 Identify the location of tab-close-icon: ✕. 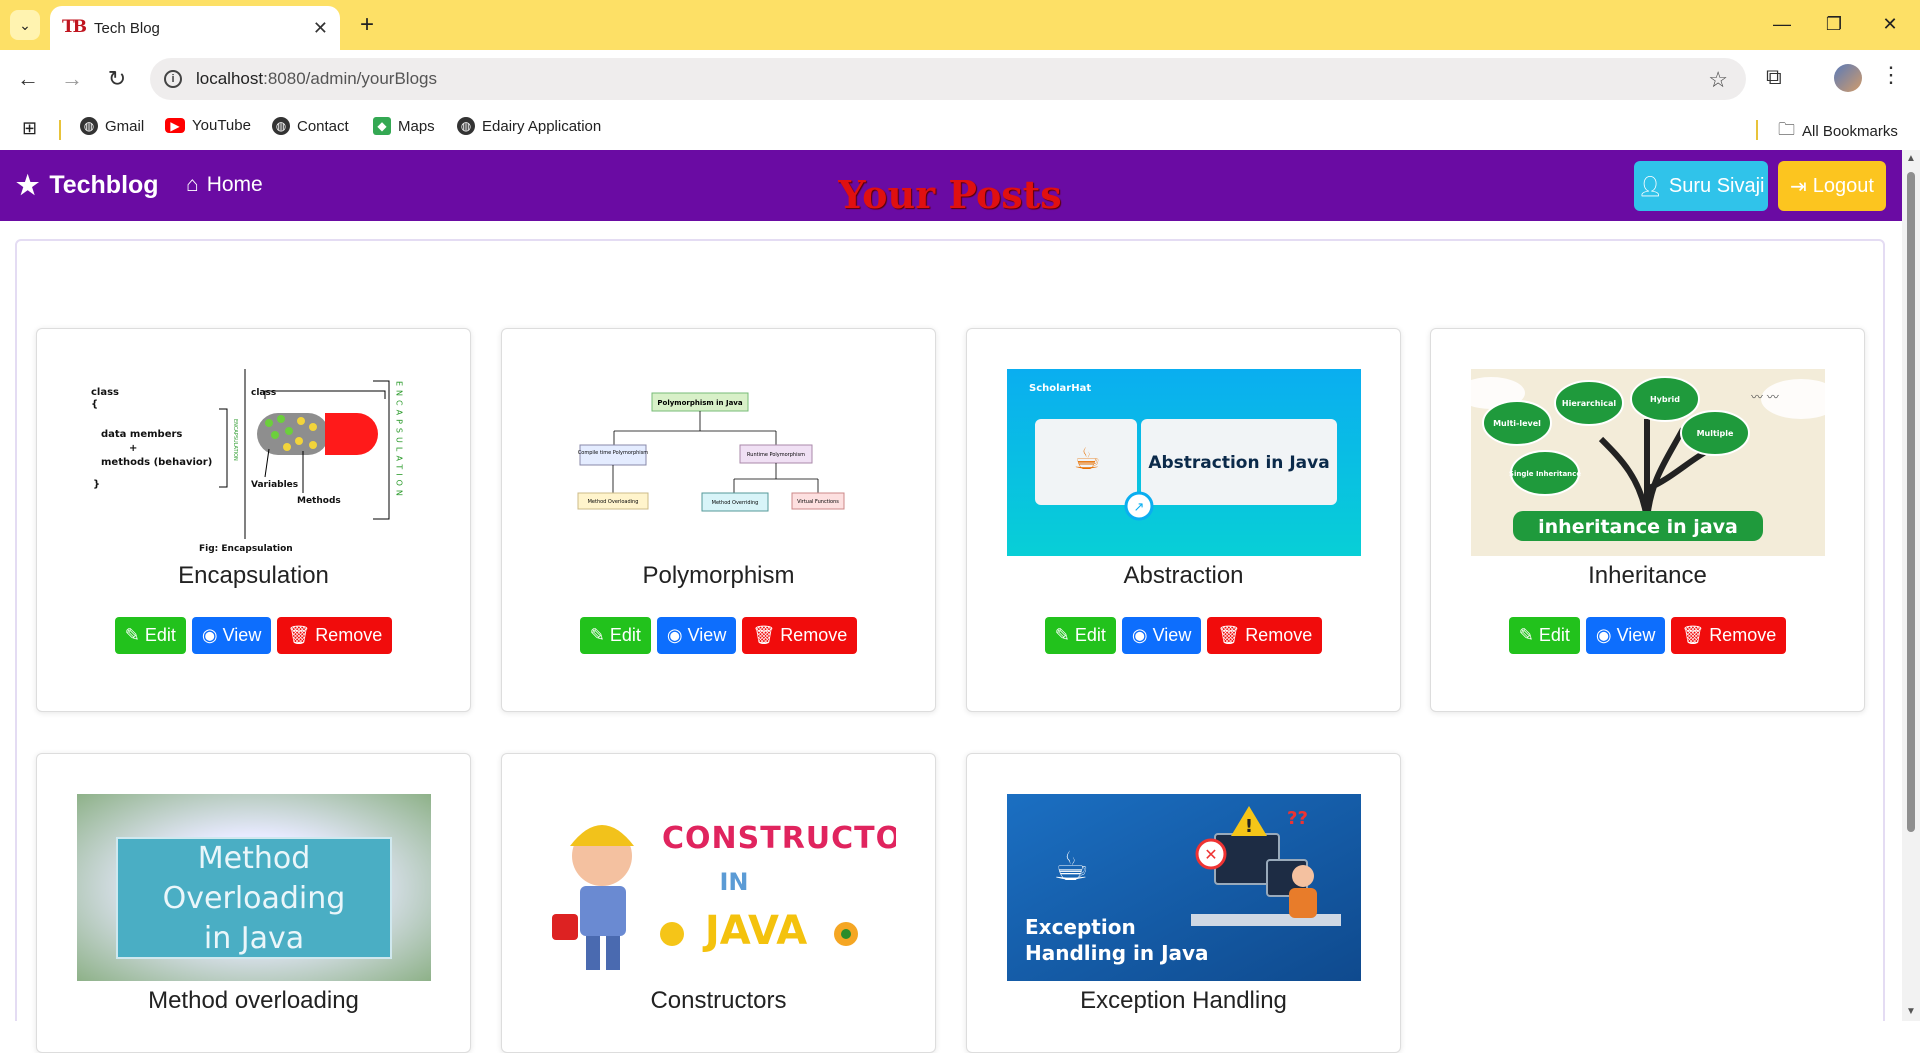
(320, 28).